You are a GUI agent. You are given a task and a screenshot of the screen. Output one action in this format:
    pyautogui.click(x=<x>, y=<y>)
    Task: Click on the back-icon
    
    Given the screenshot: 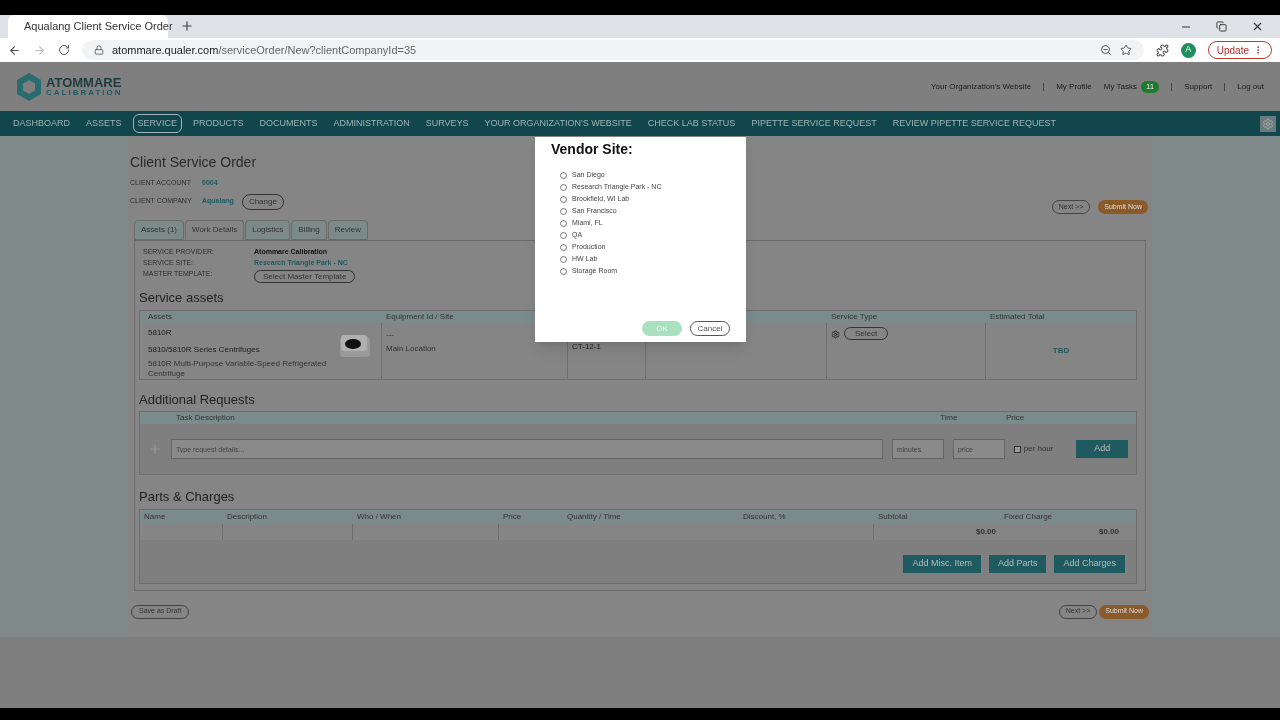 What is the action you would take?
    pyautogui.click(x=14, y=50)
    